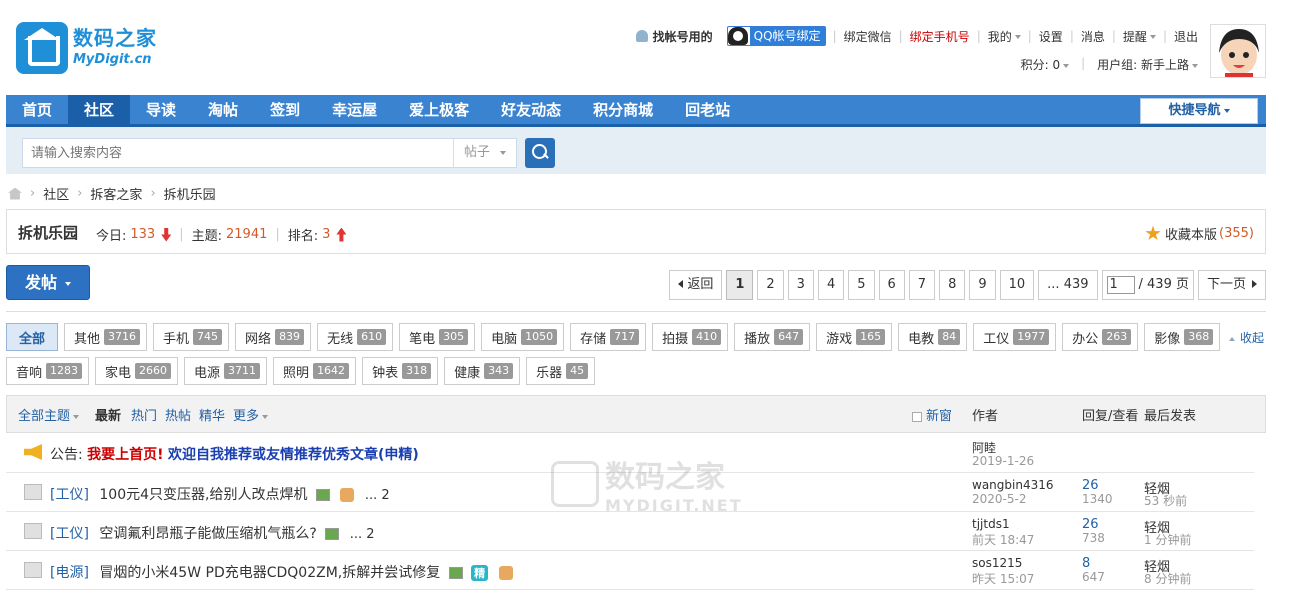 This screenshot has width=1296, height=600. Describe the element at coordinates (1231, 285) in the screenshot. I see `next-page-button: 下一页` at that location.